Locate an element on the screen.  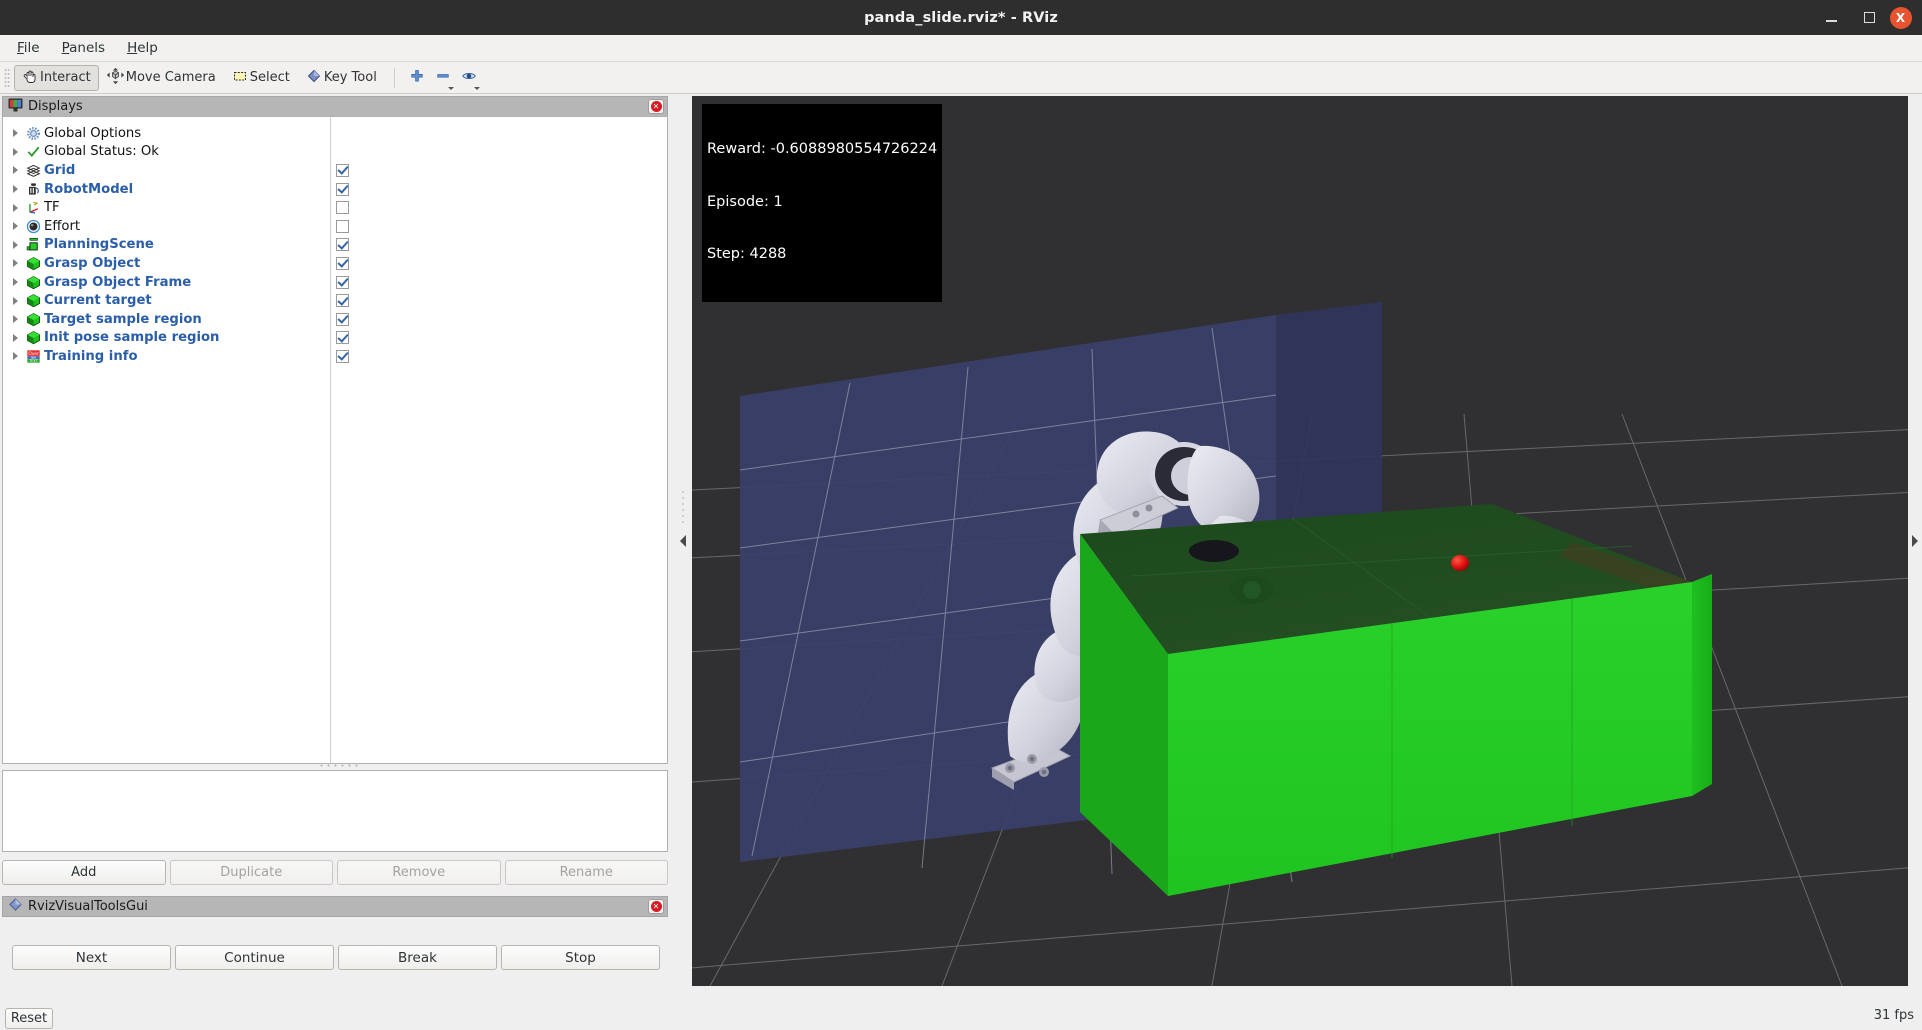
robot-icon is located at coordinates (33, 189).